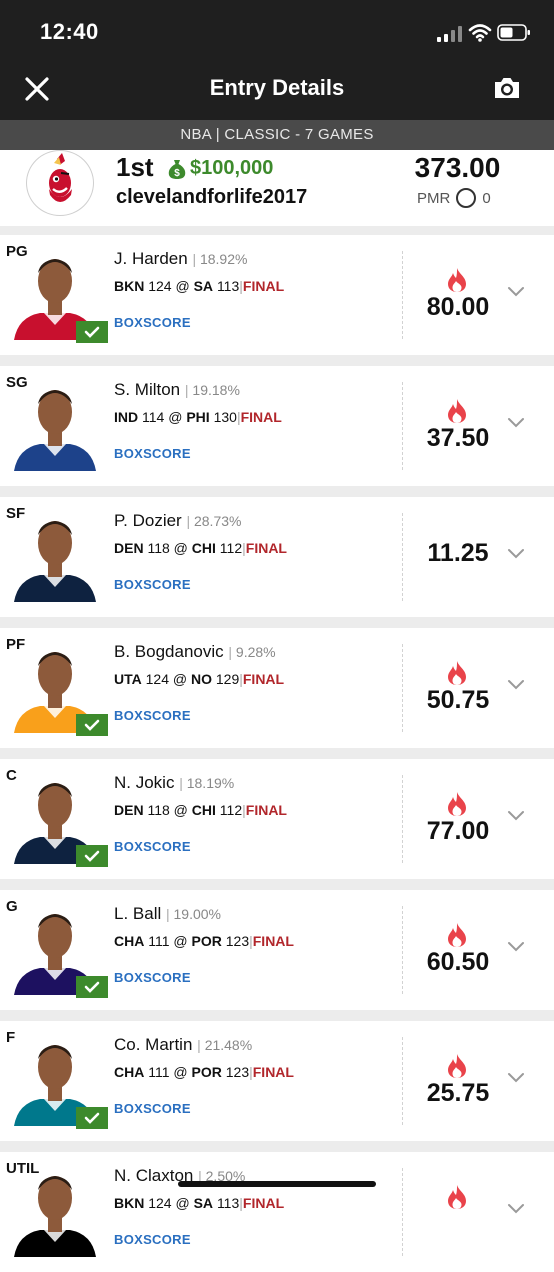 Image resolution: width=554 pixels, height=1272 pixels. I want to click on player-name: B. Bogdanovic, so click(169, 651).